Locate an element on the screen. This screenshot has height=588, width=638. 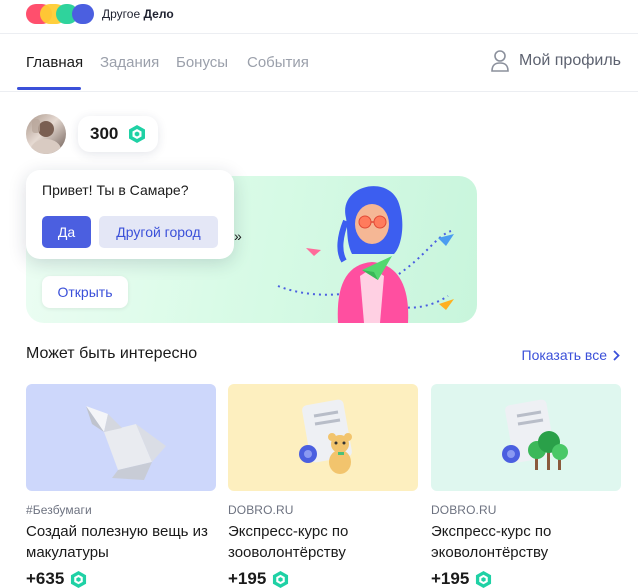
points-balance: 300 is located at coordinates (118, 134).